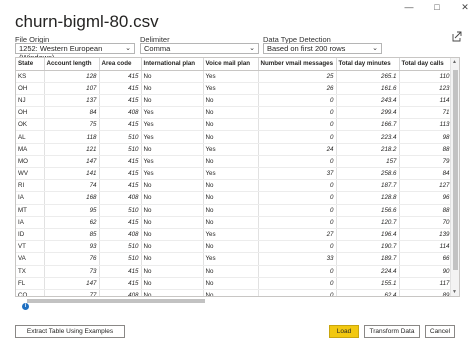 The height and width of the screenshot is (353, 474). Describe the element at coordinates (368, 174) in the screenshot. I see `table-cell: 258.6` at that location.